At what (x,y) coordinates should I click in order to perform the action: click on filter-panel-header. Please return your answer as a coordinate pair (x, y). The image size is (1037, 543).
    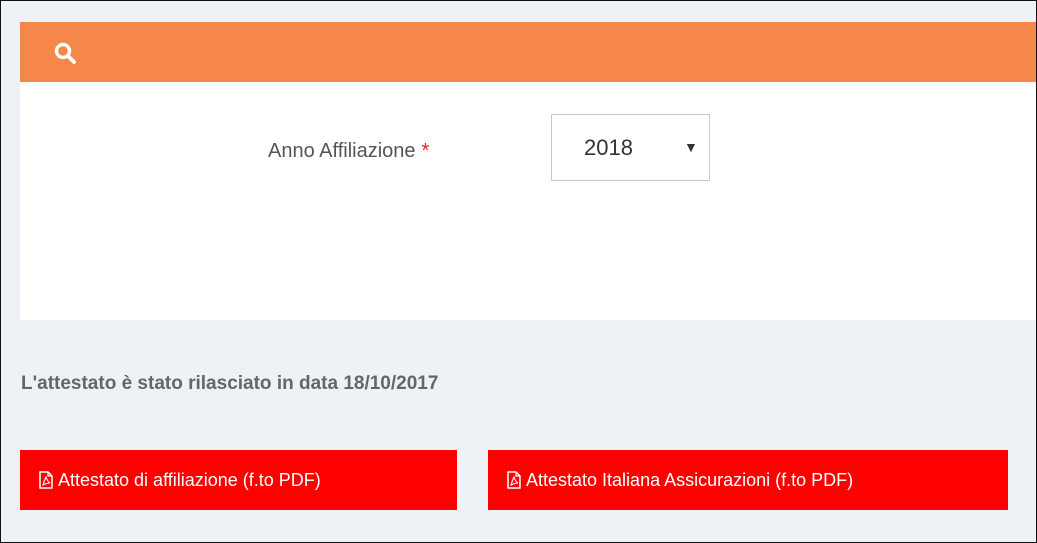
    Looking at the image, I should click on (528, 52).